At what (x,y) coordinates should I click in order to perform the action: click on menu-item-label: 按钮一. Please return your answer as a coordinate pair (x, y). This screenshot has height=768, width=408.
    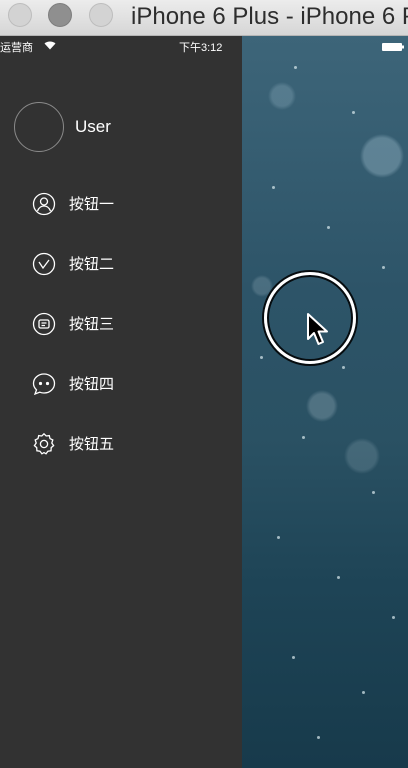
    Looking at the image, I should click on (92, 204).